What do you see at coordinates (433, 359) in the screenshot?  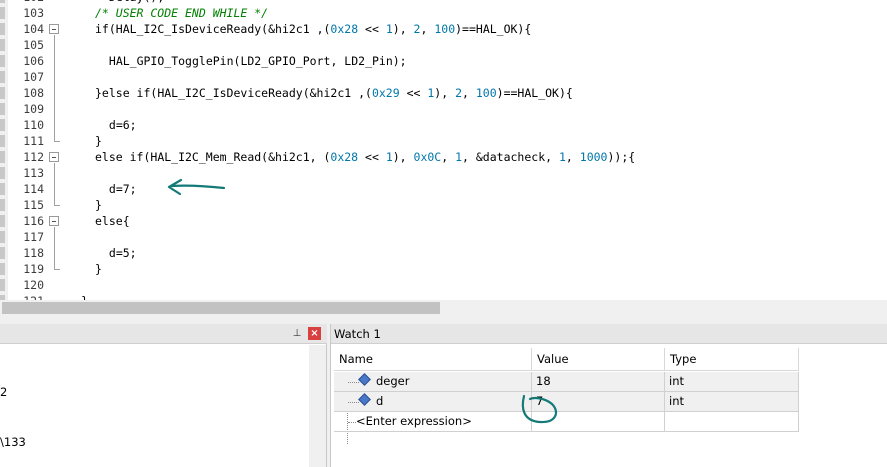 I see `column-header-name: Name` at bounding box center [433, 359].